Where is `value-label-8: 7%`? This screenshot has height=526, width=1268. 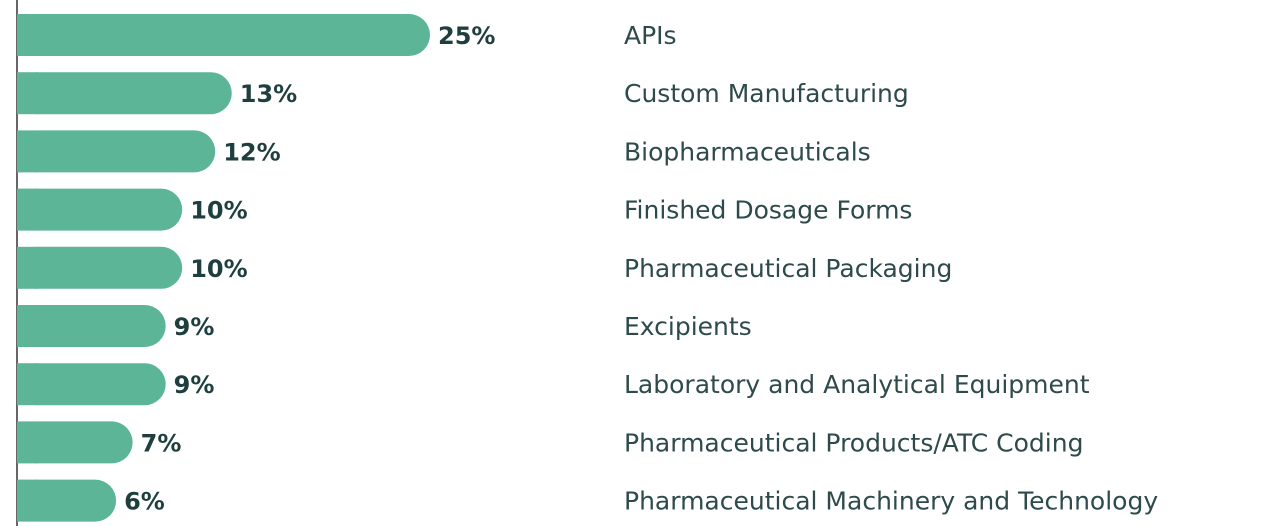
value-label-8: 7% is located at coordinates (161, 443).